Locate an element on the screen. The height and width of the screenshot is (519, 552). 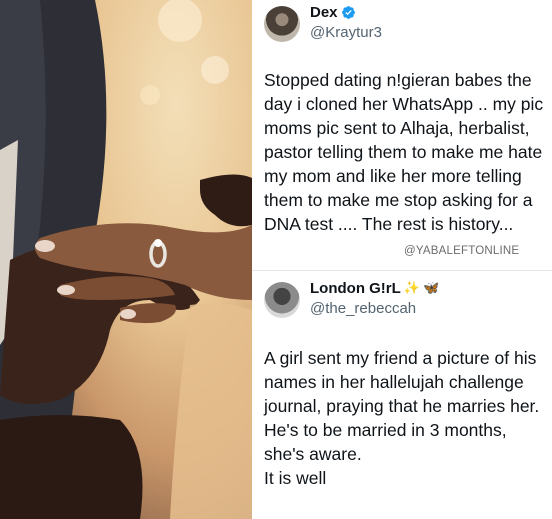
tweet-2-display-name-row: London G!rL ✨ 🦋 is located at coordinates (374, 288).